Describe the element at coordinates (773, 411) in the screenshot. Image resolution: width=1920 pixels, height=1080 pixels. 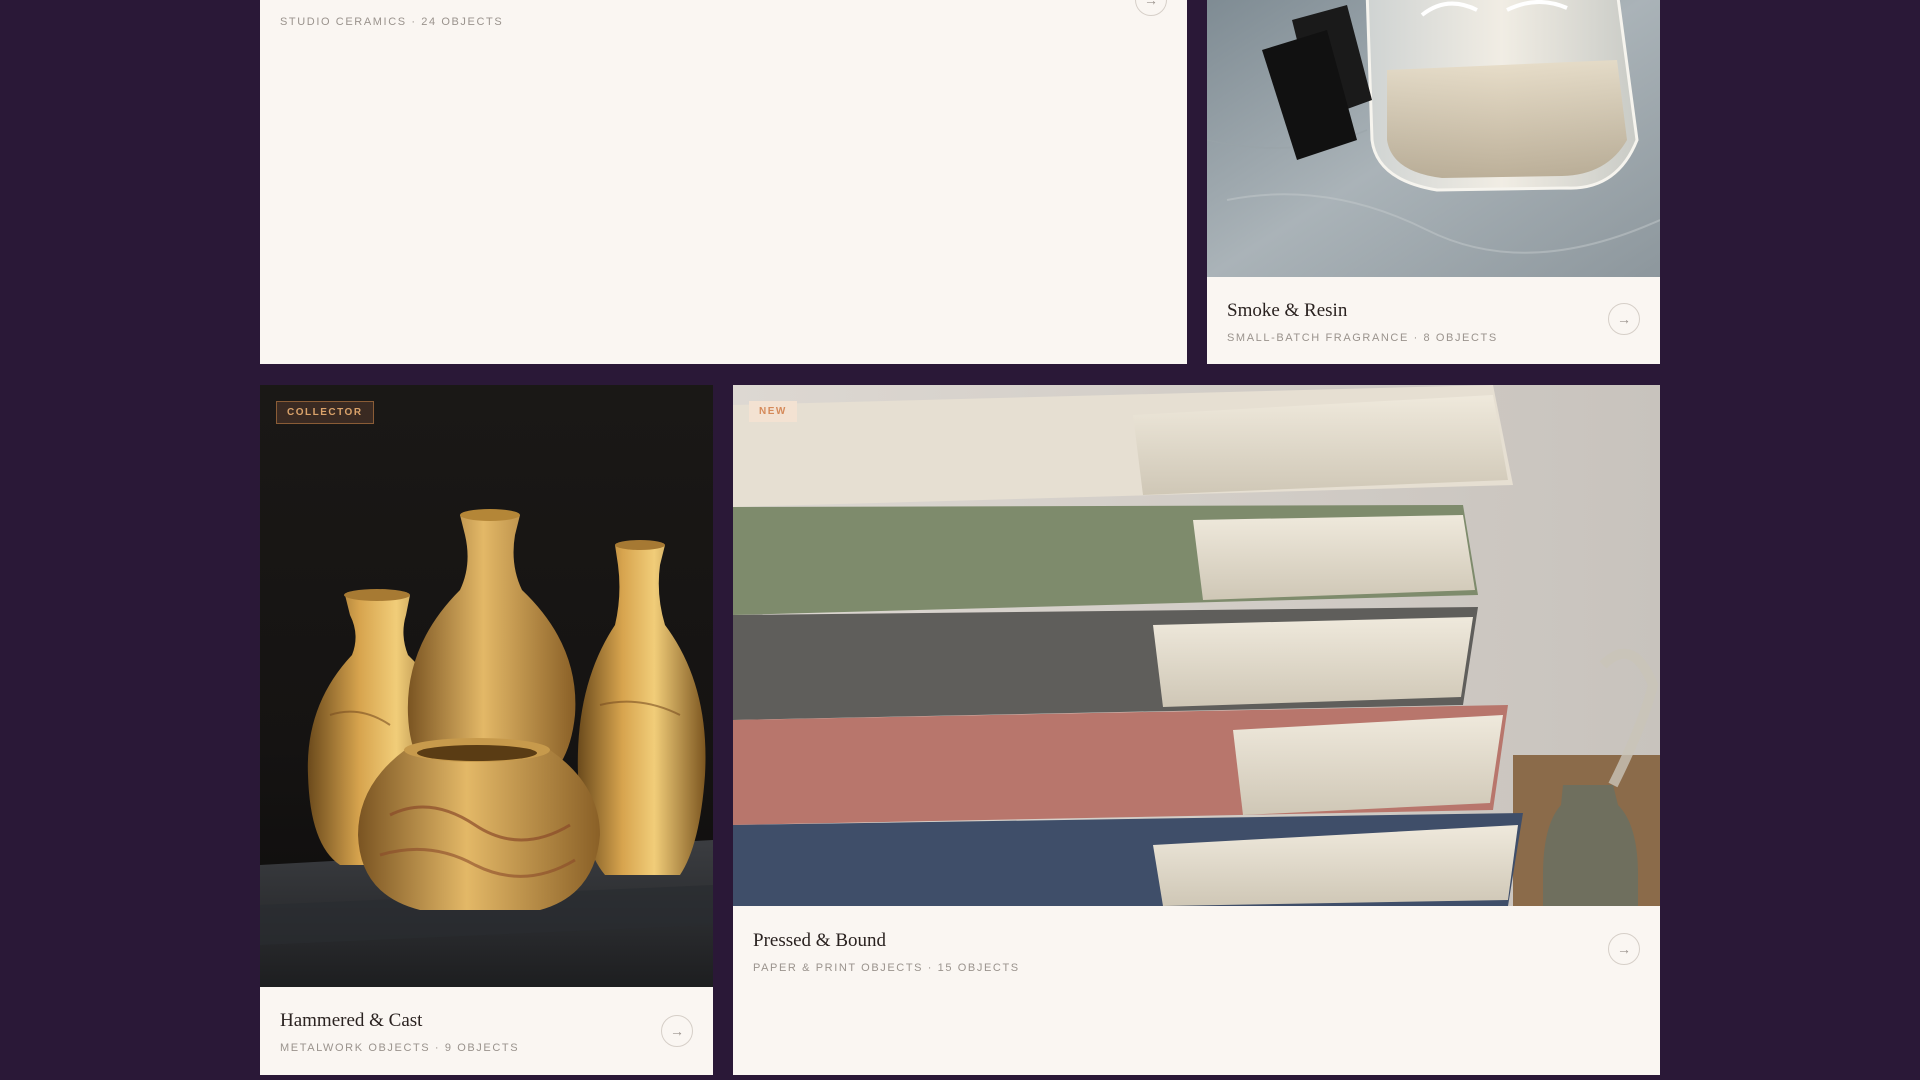
I see `new-badge: NEW` at that location.